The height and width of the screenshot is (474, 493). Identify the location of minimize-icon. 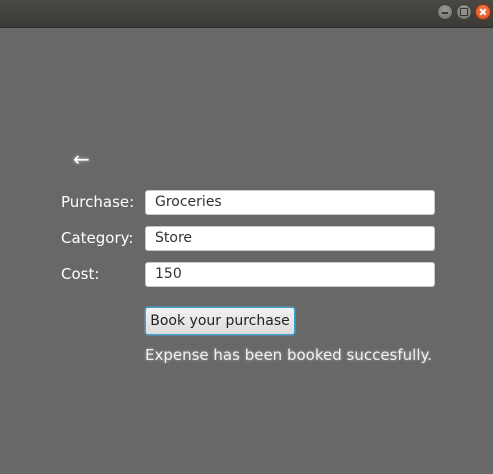
(445, 12).